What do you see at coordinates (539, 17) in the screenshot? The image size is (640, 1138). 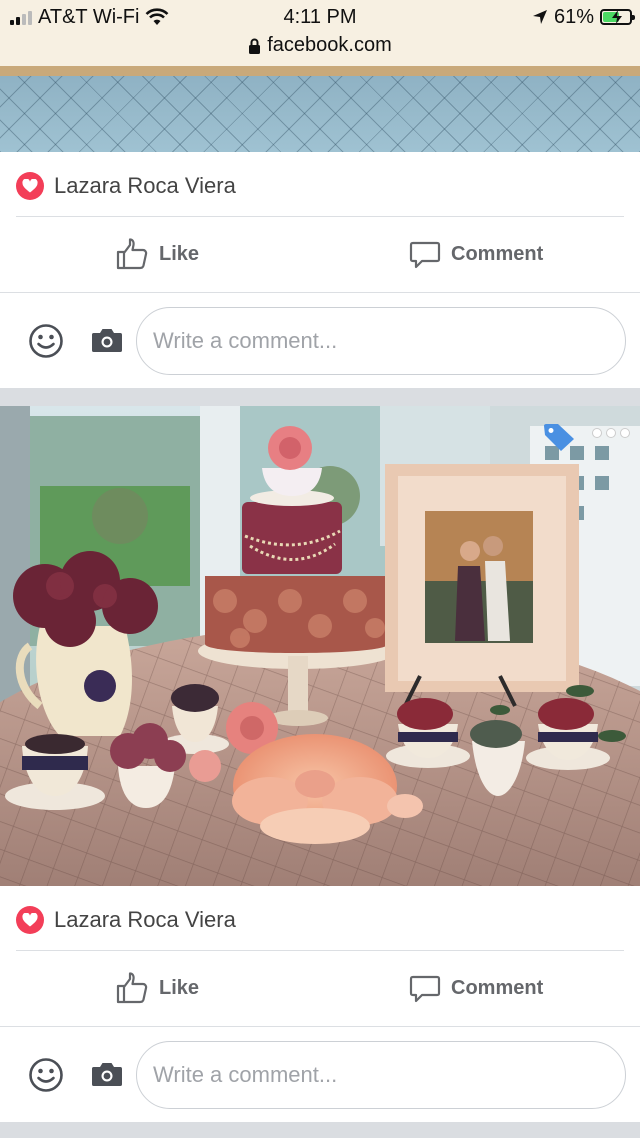 I see `location-icon` at bounding box center [539, 17].